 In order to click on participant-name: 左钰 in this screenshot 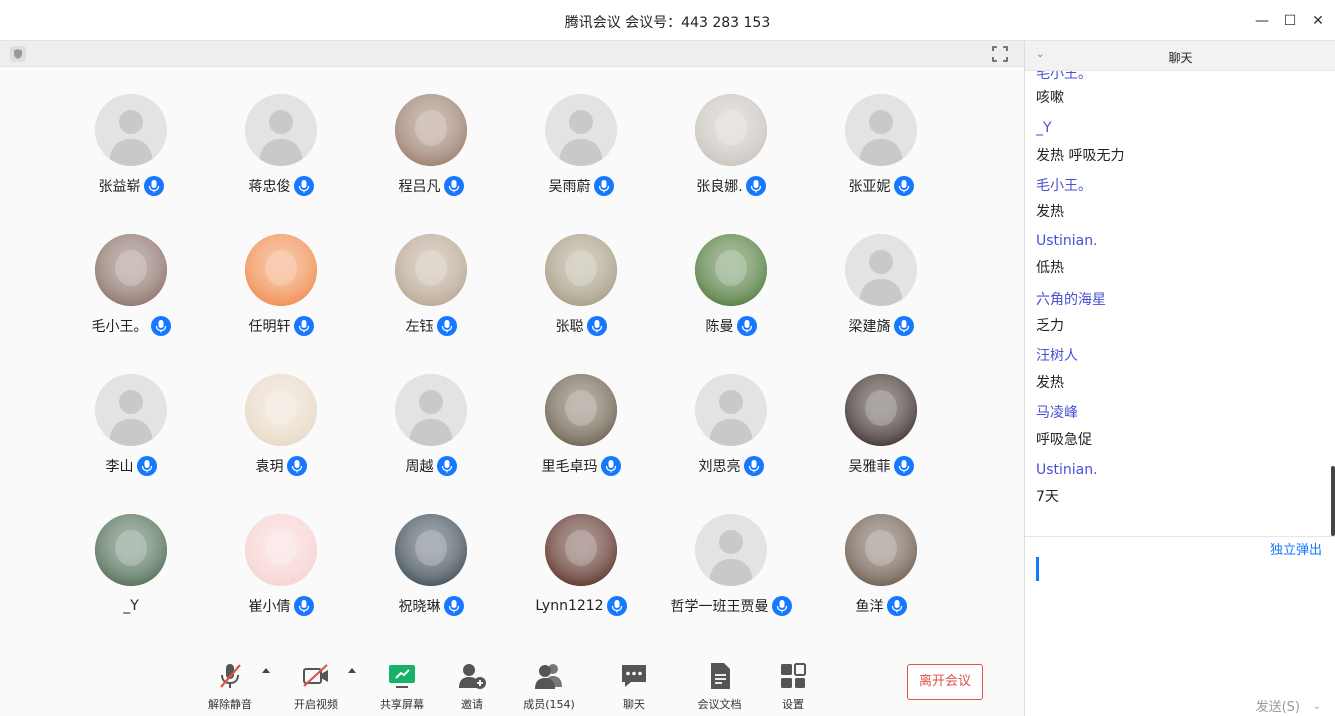, I will do `click(419, 326)`.